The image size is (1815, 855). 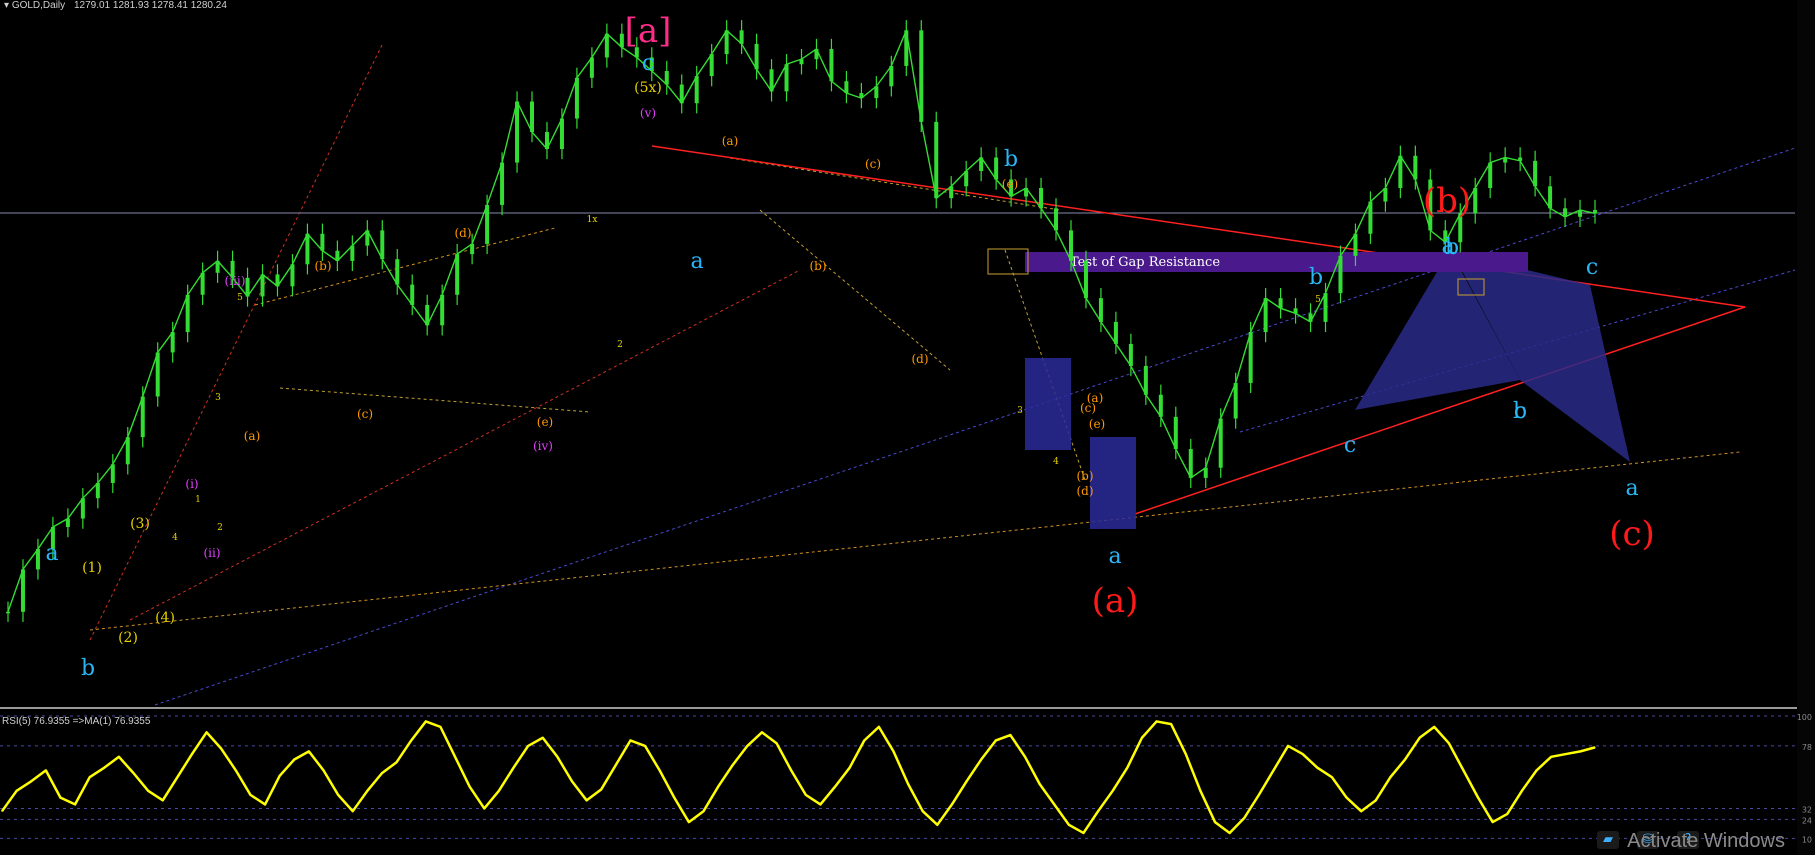 What do you see at coordinates (140, 524) in the screenshot?
I see `impulse-label-3: (3)` at bounding box center [140, 524].